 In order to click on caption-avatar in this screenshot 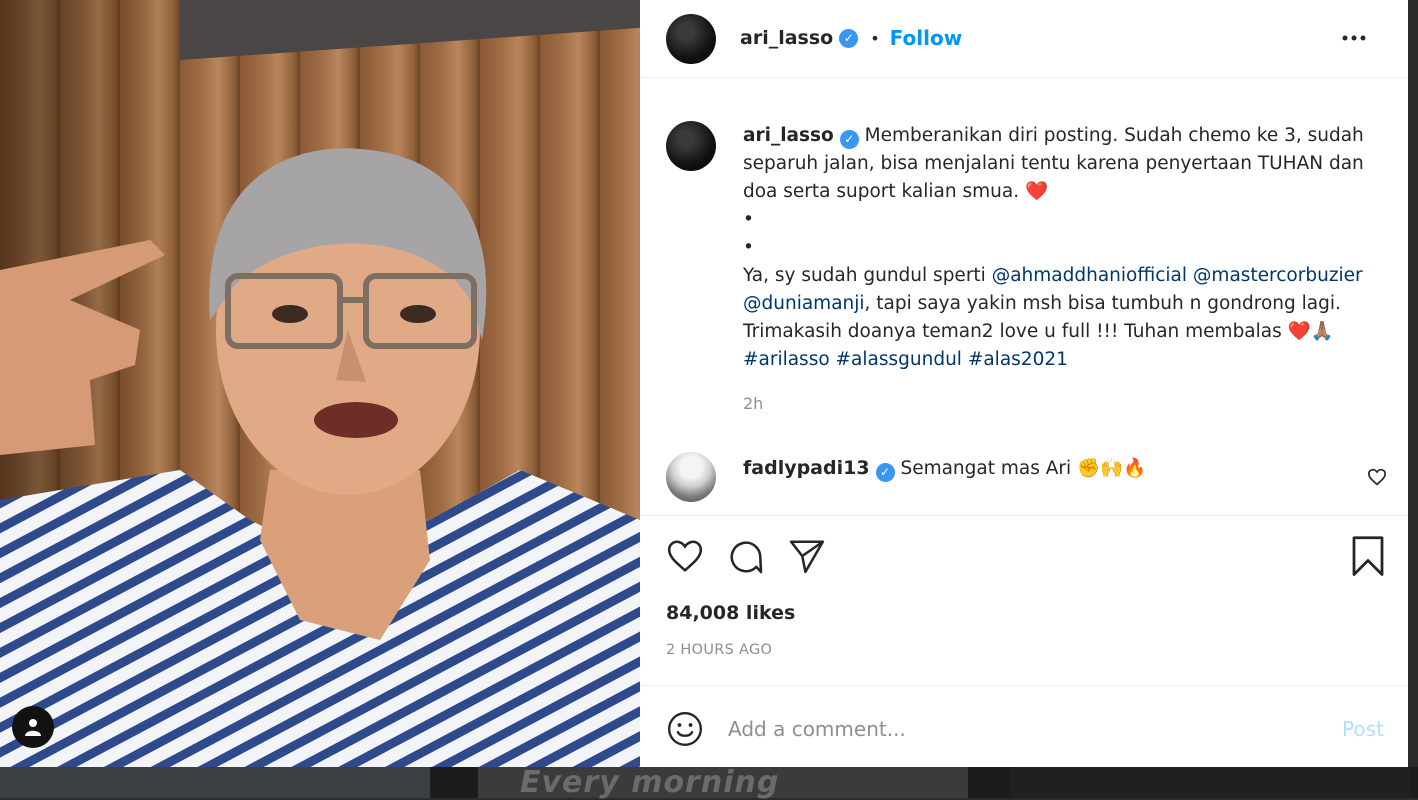, I will do `click(691, 146)`.